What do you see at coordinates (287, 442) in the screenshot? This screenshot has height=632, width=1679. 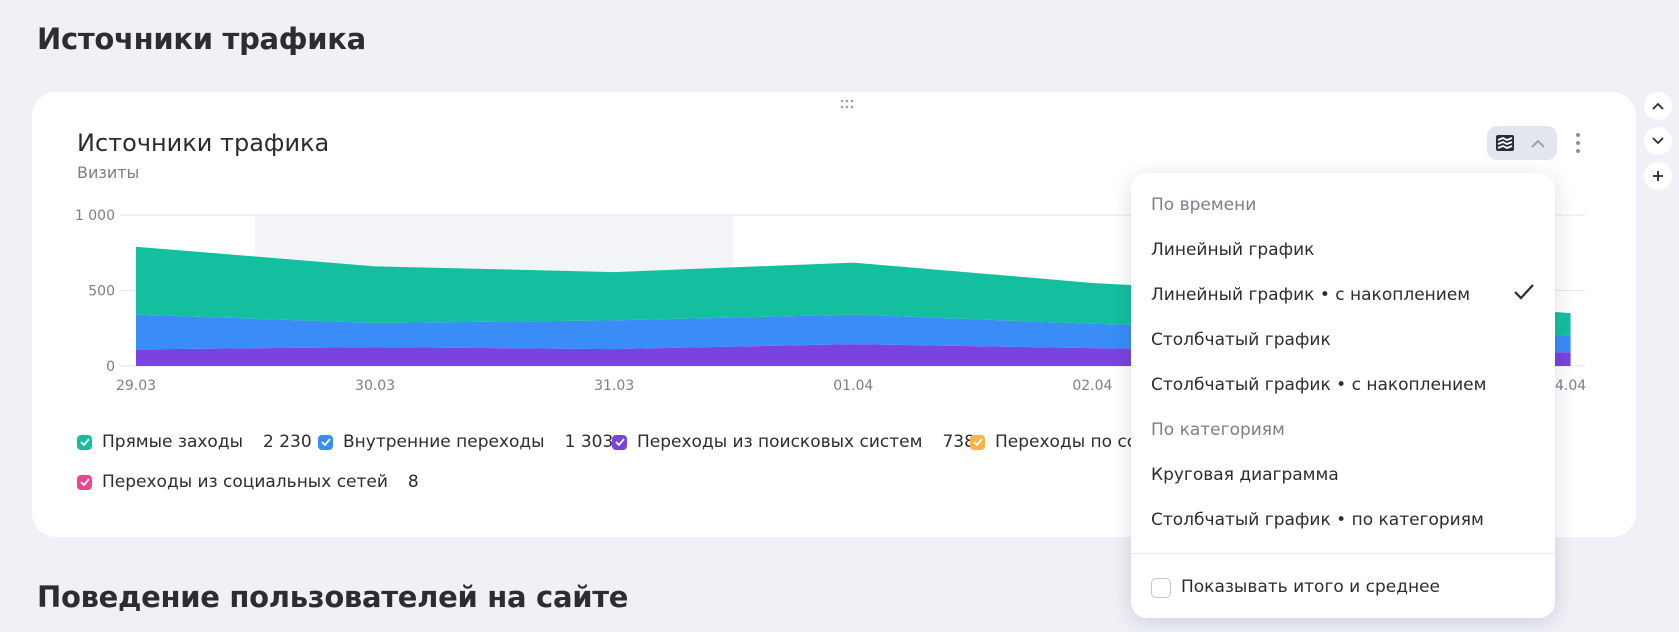 I see `legend-value: 2 230` at bounding box center [287, 442].